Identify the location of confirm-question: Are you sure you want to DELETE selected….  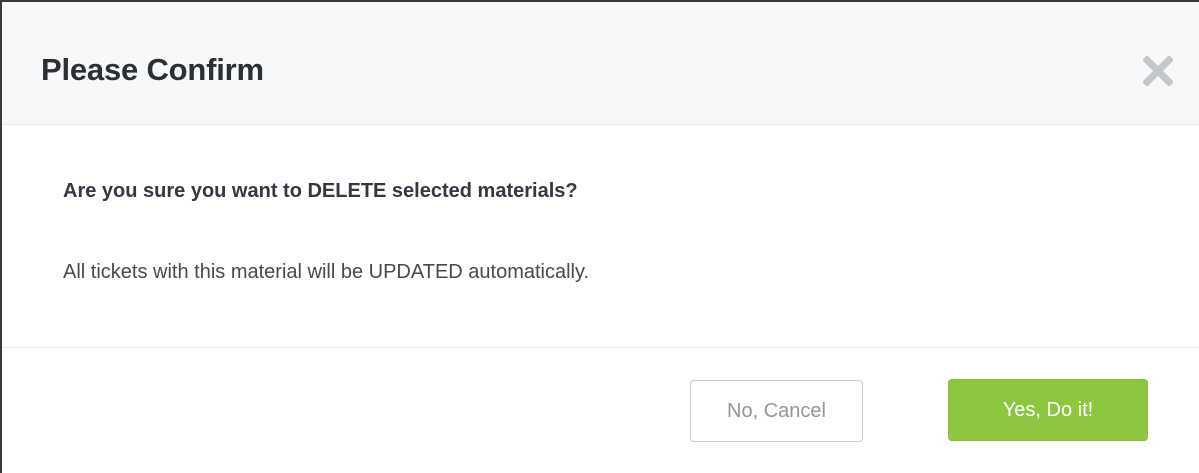
(320, 191).